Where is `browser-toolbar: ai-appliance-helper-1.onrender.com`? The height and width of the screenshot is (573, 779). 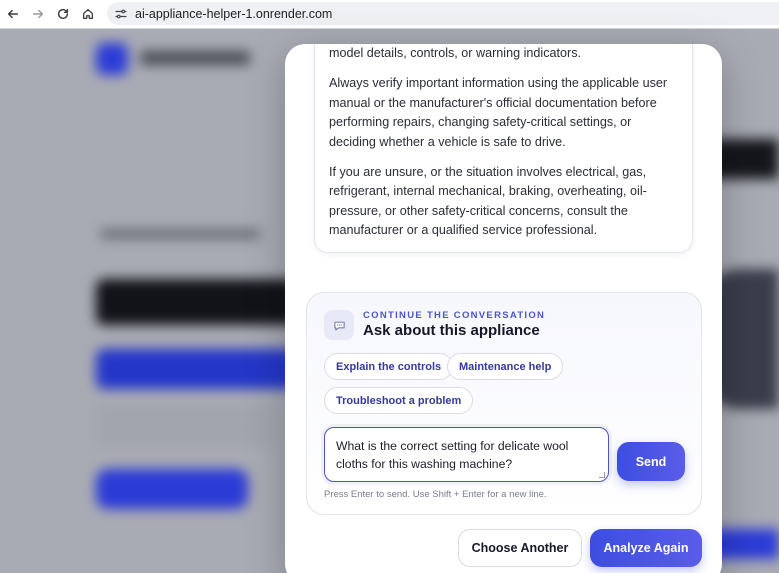
browser-toolbar: ai-appliance-helper-1.onrender.com is located at coordinates (389, 14).